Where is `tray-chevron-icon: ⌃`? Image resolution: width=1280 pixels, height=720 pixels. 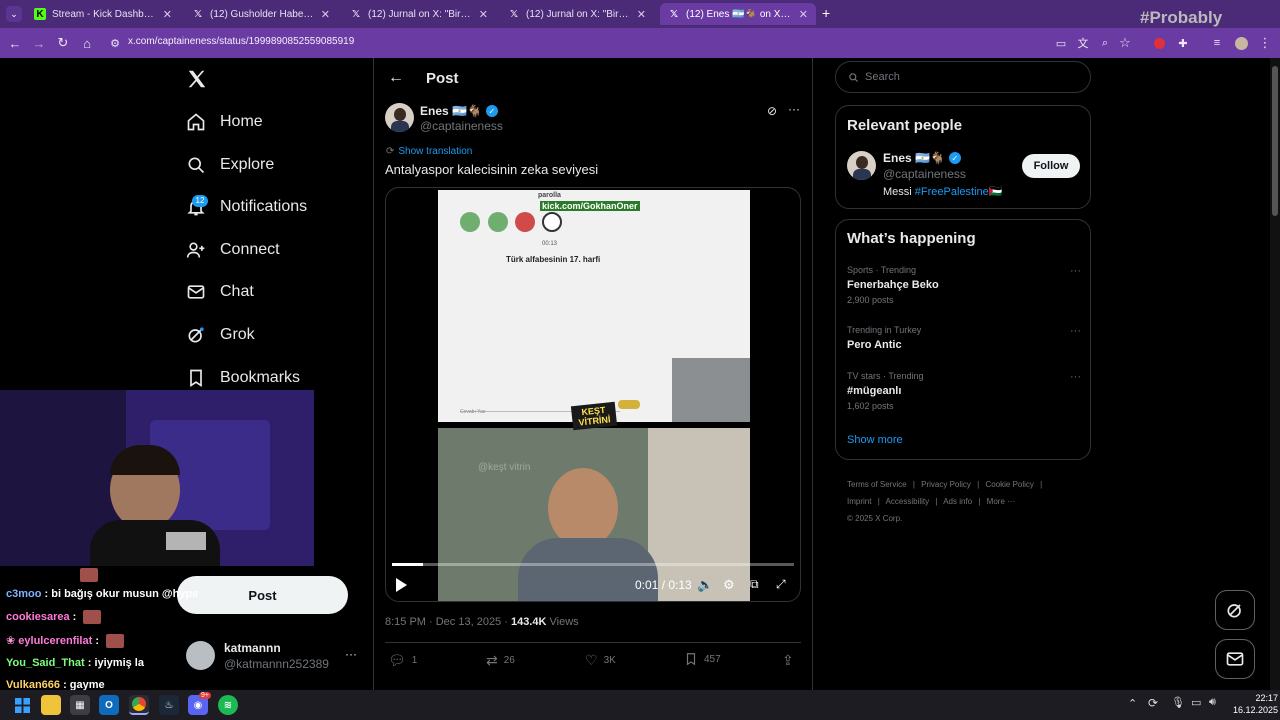
tray-chevron-icon: ⌃ is located at coordinates (1132, 703).